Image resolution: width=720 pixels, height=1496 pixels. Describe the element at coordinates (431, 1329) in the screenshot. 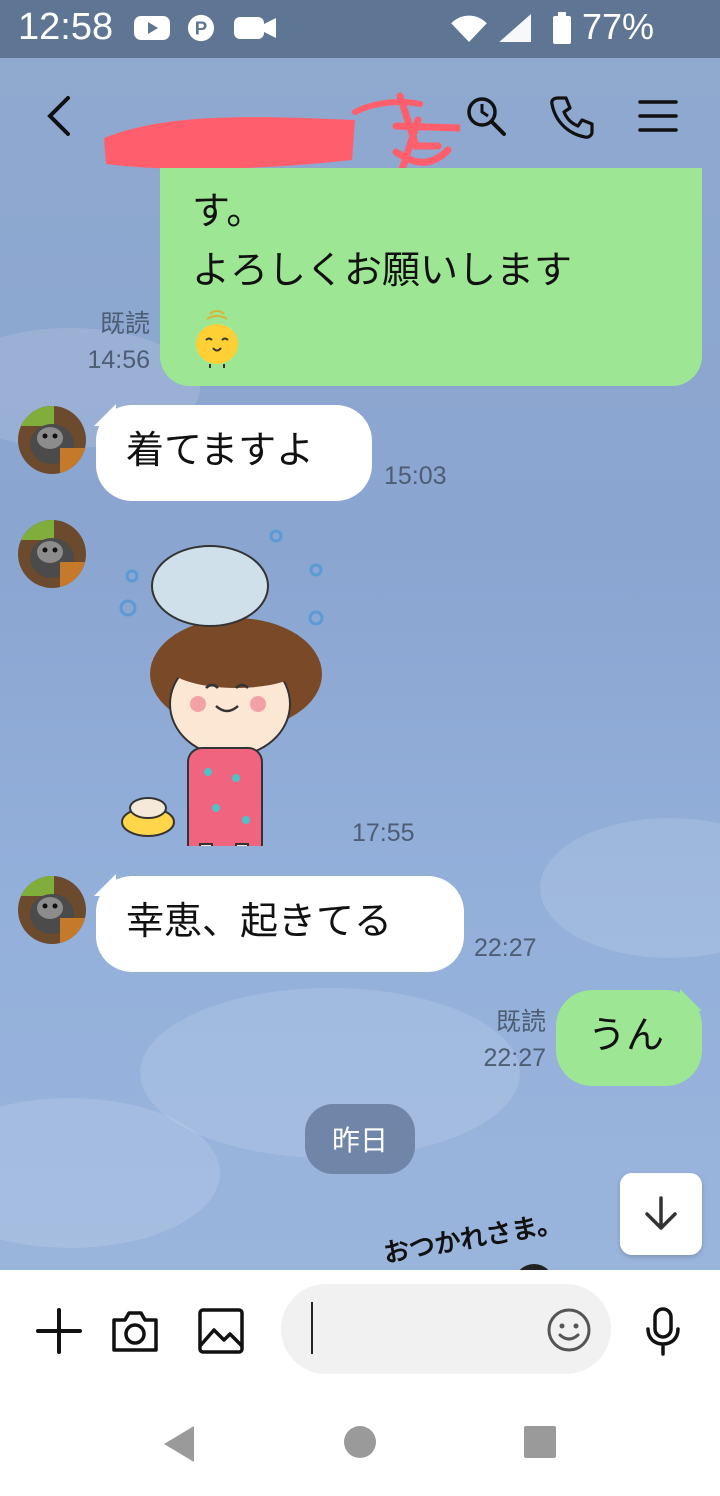

I see `message-text-input` at that location.